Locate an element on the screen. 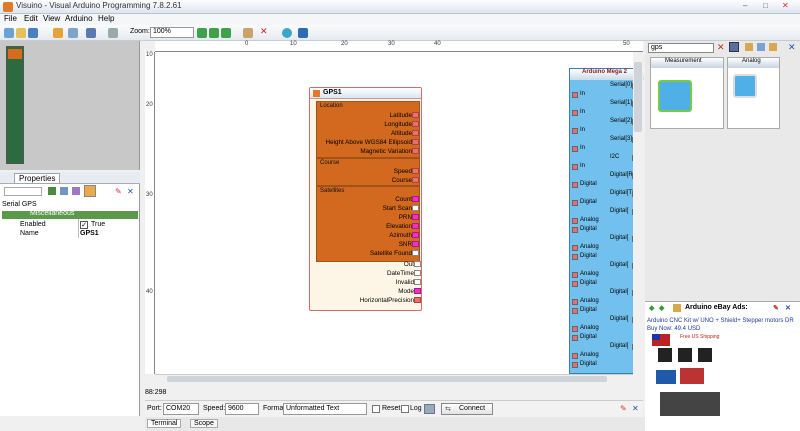 The height and width of the screenshot is (431, 800). collapse-icon is located at coordinates (64, 191).